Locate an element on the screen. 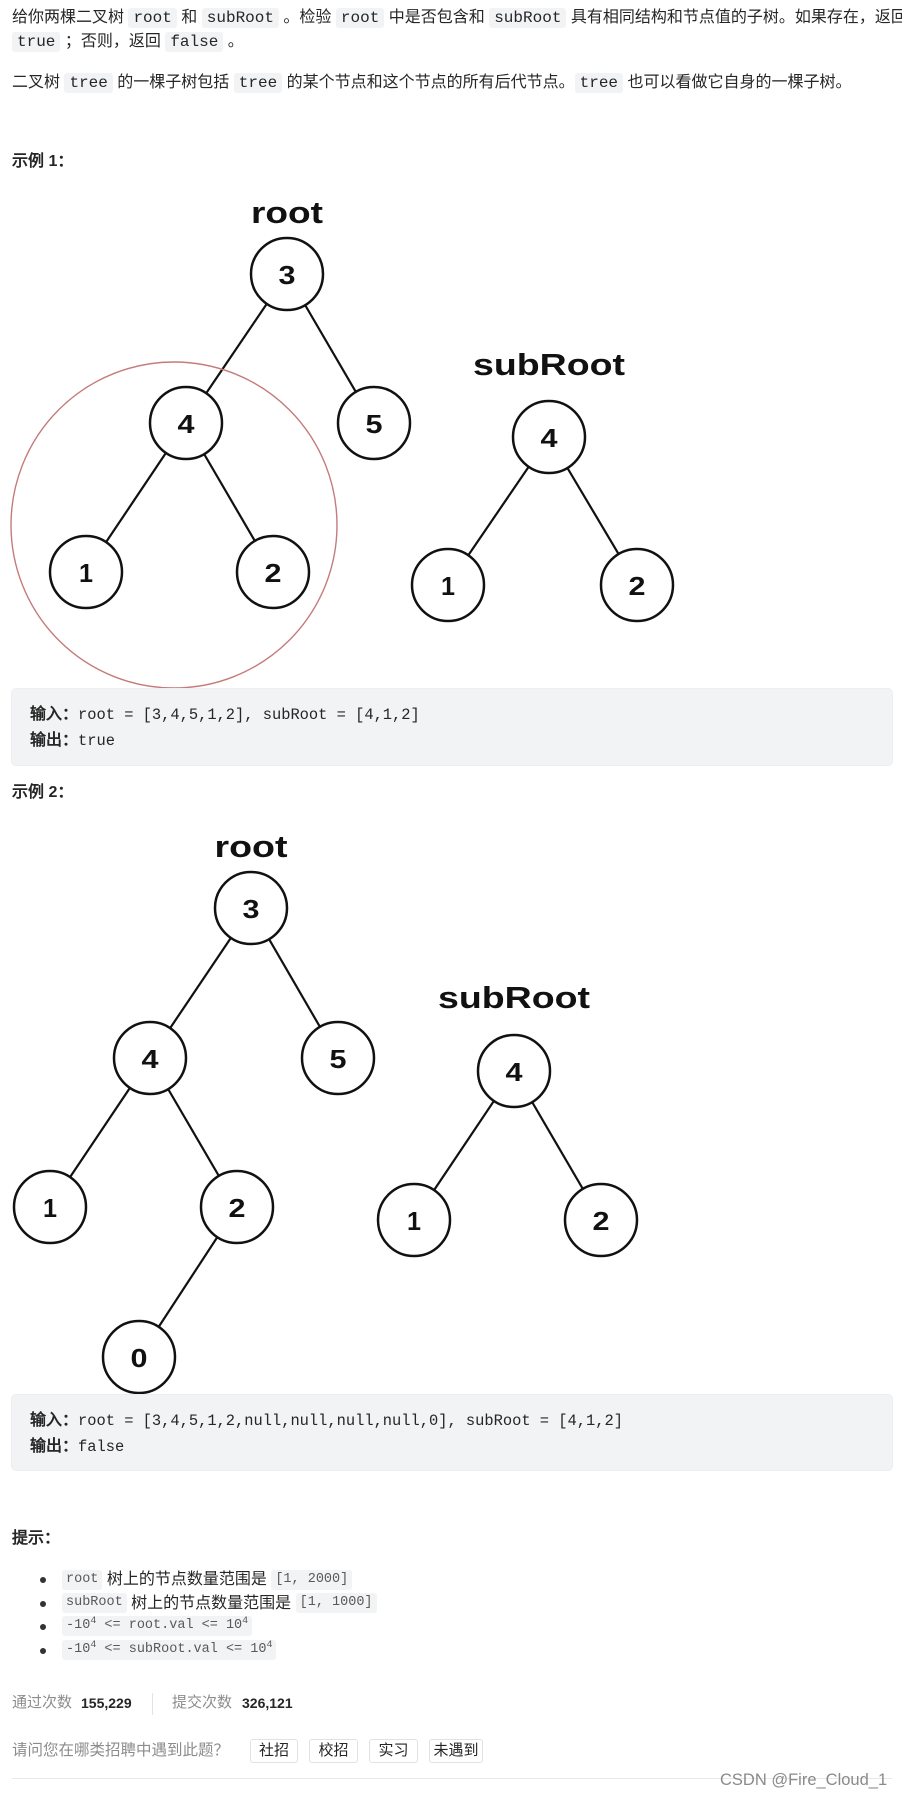 Image resolution: width=902 pixels, height=1797 pixels. inline-code: true is located at coordinates (36, 42).